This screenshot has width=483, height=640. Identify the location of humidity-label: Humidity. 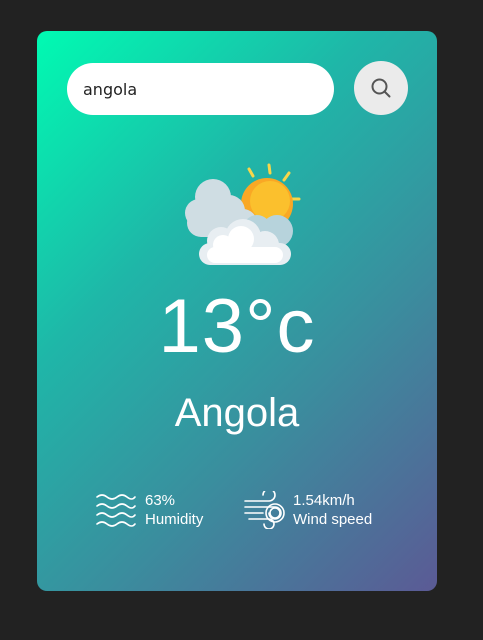
(174, 519).